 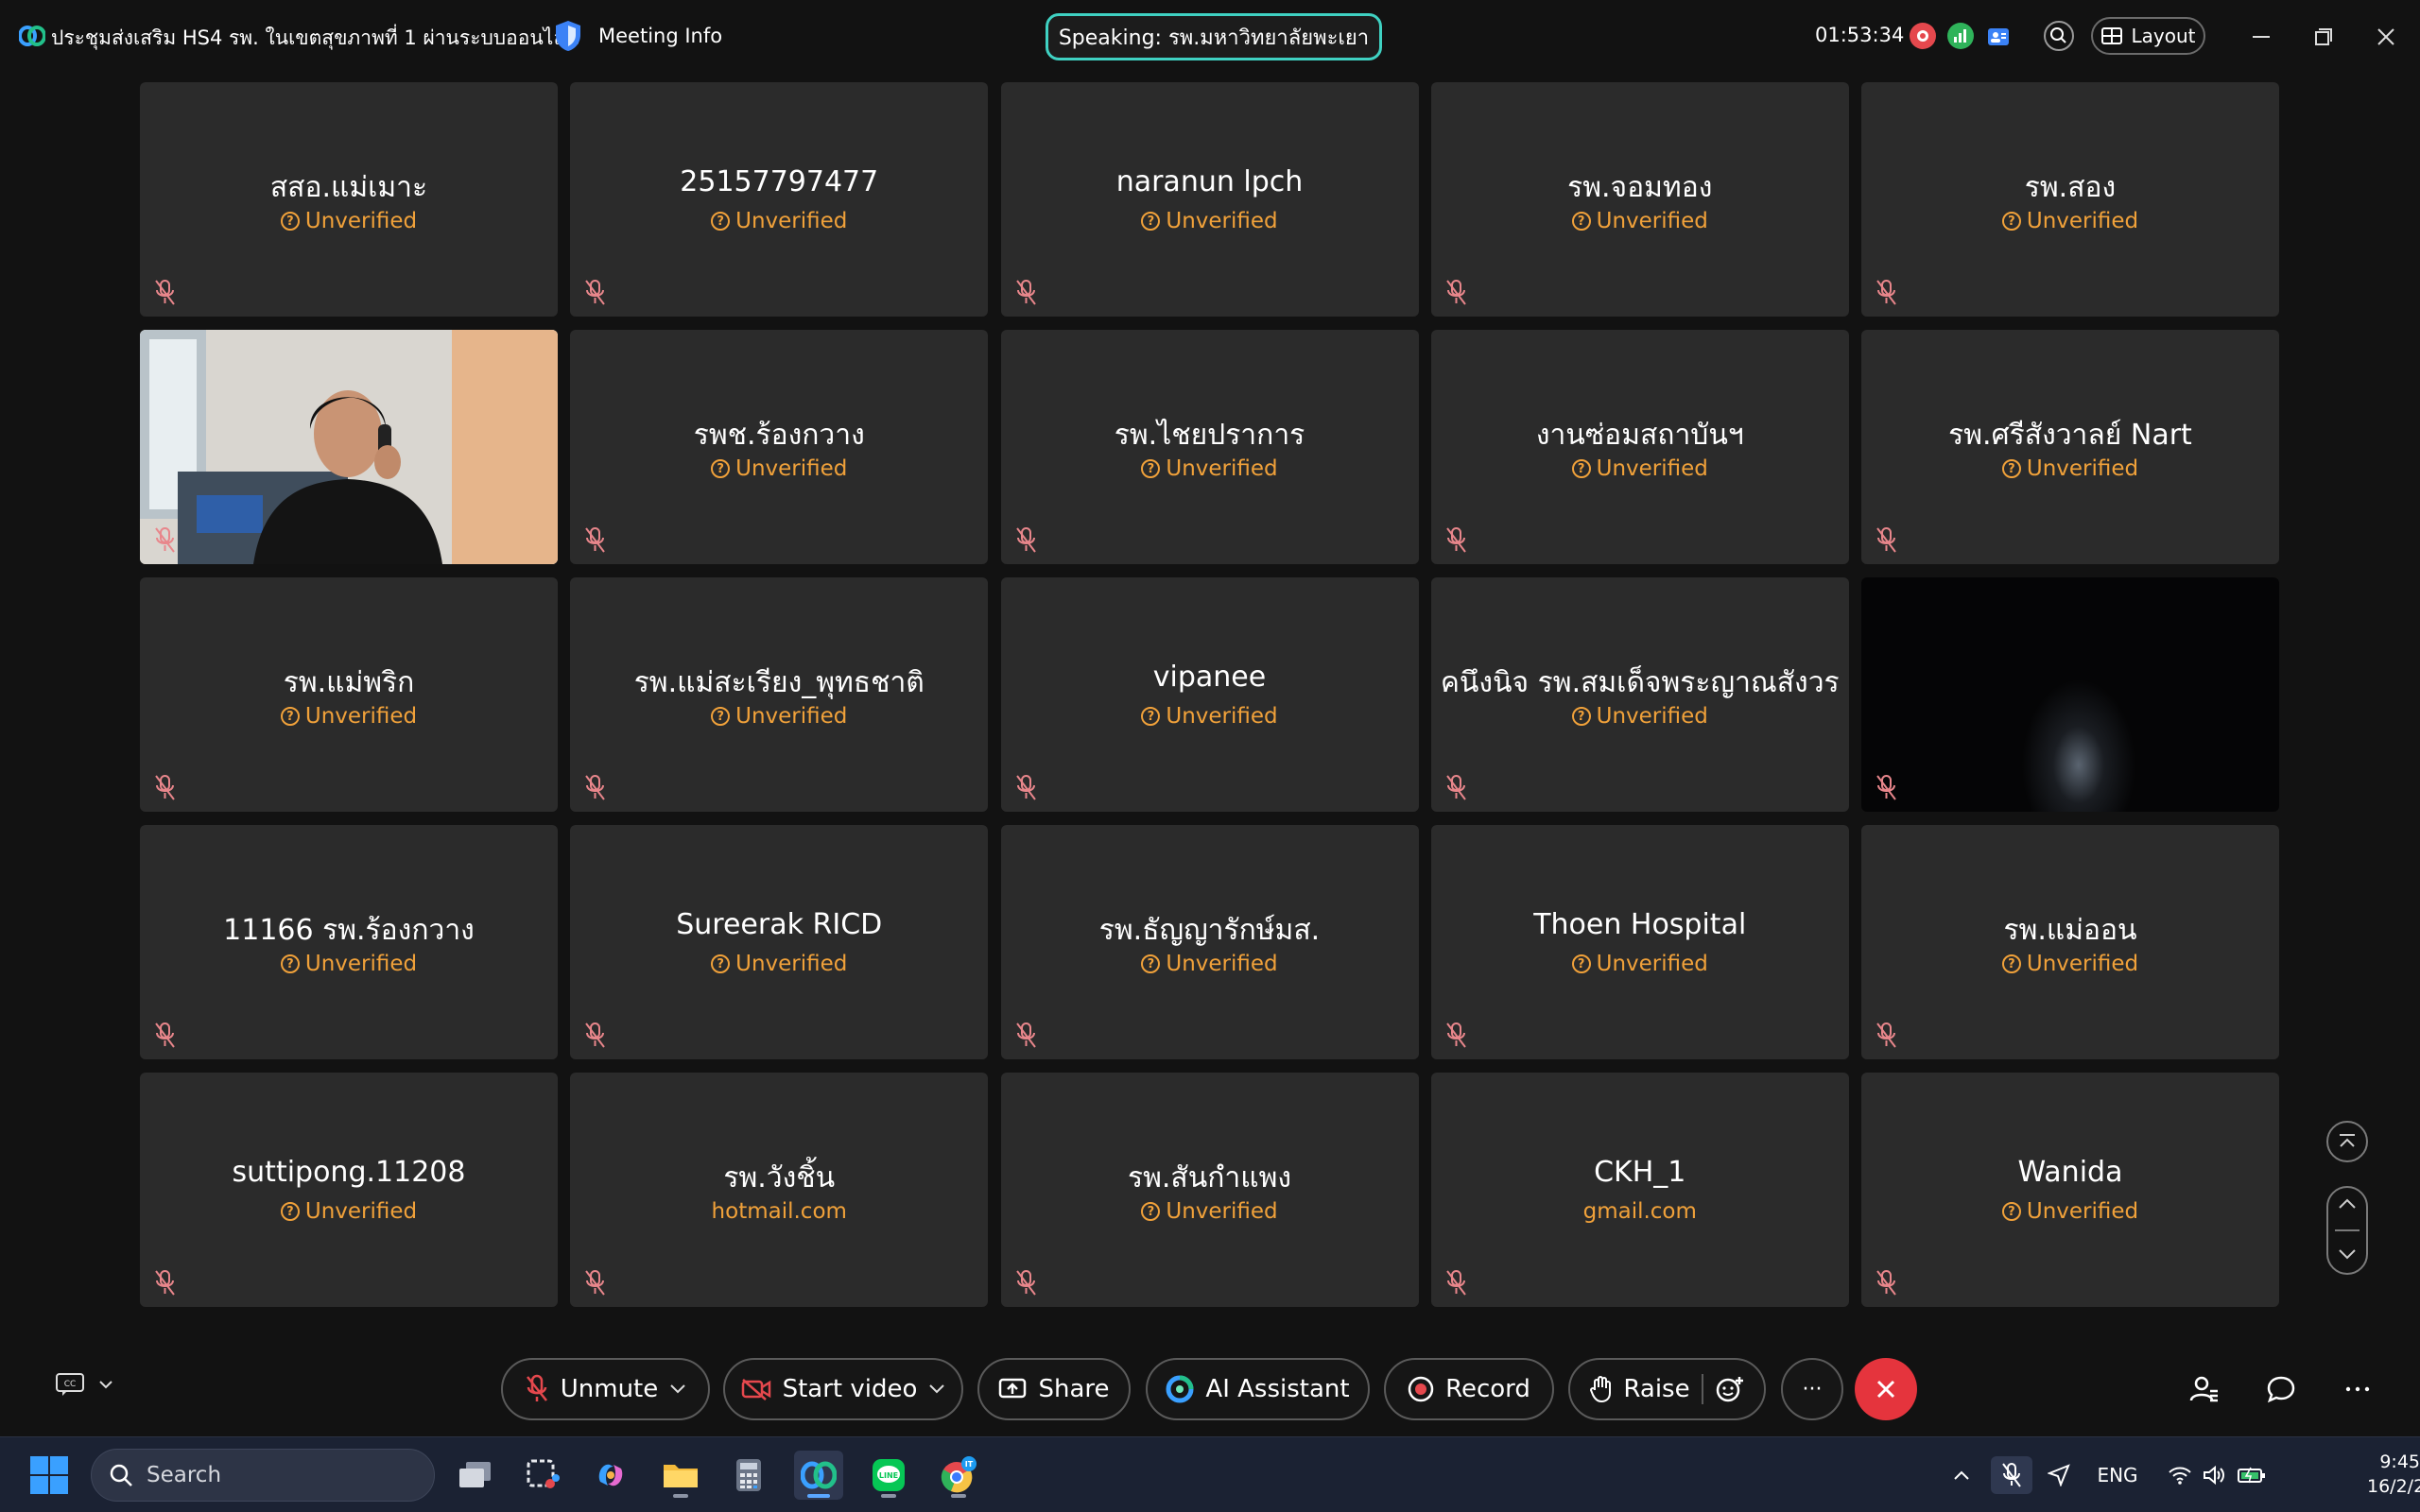 I want to click on more-panels-button, so click(x=2358, y=1389).